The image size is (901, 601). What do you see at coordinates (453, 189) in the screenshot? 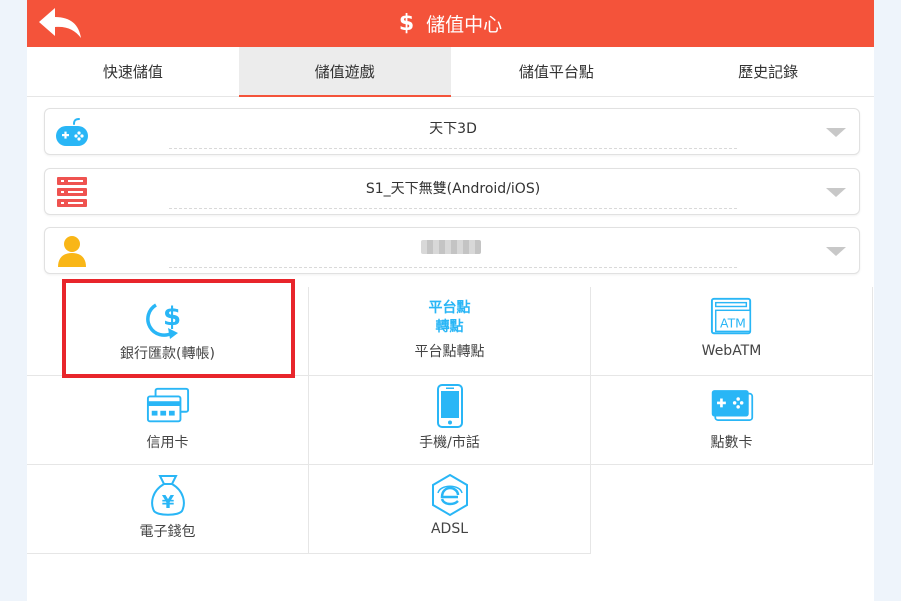
I see `server-select-value: S1_天下無雙(Android/iOS)` at bounding box center [453, 189].